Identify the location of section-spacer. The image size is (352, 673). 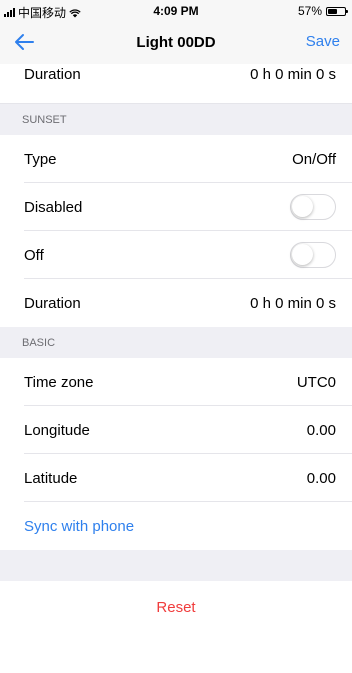
(176, 565).